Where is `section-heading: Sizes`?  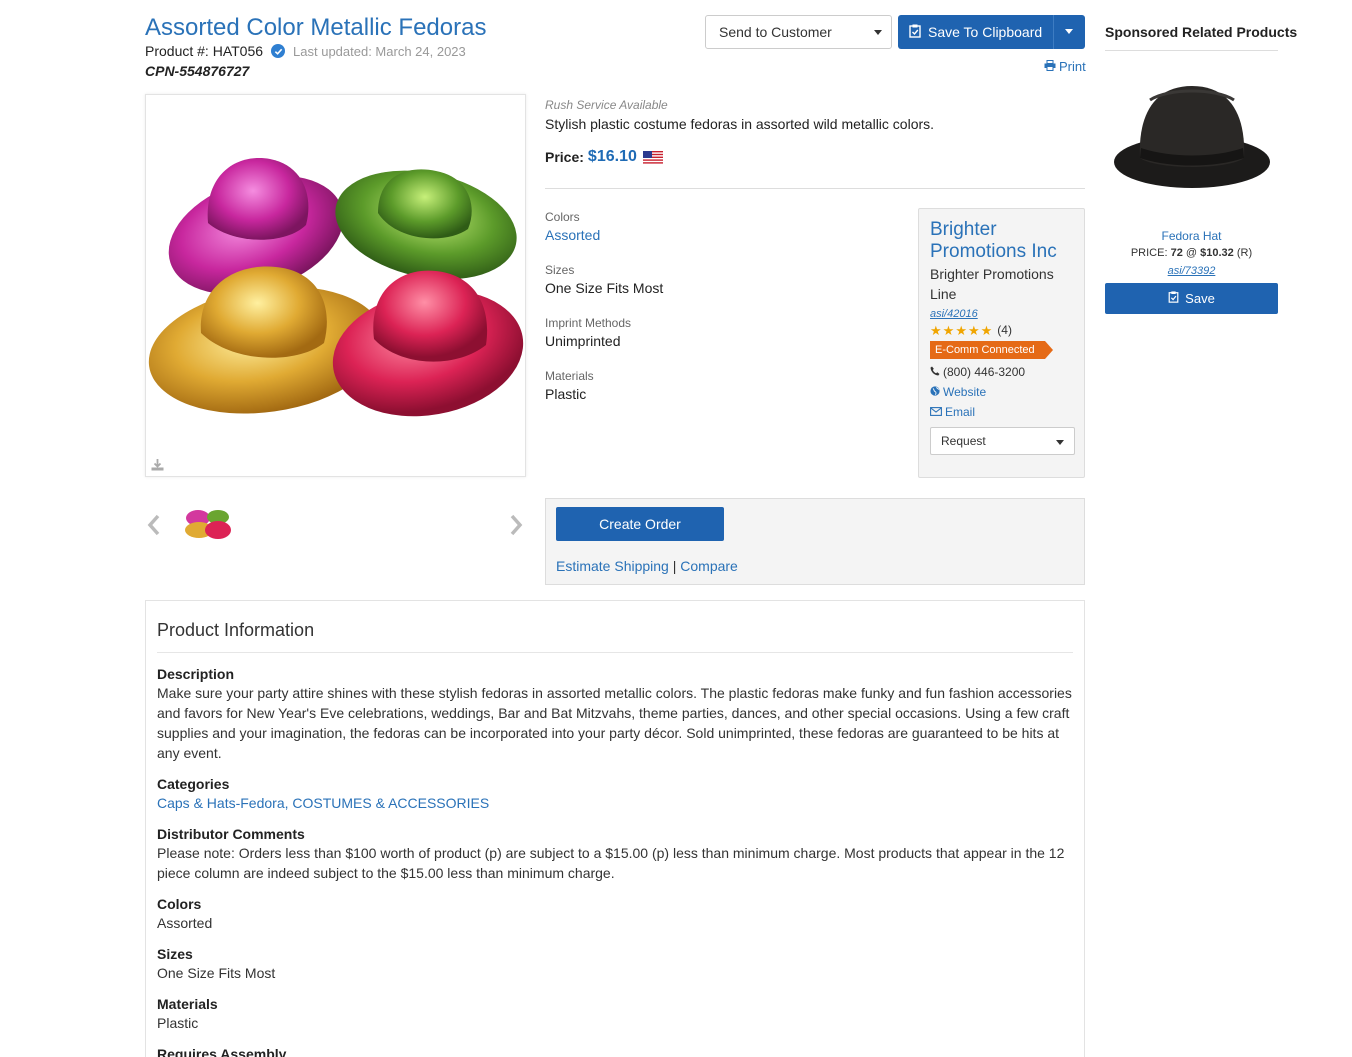 section-heading: Sizes is located at coordinates (175, 954).